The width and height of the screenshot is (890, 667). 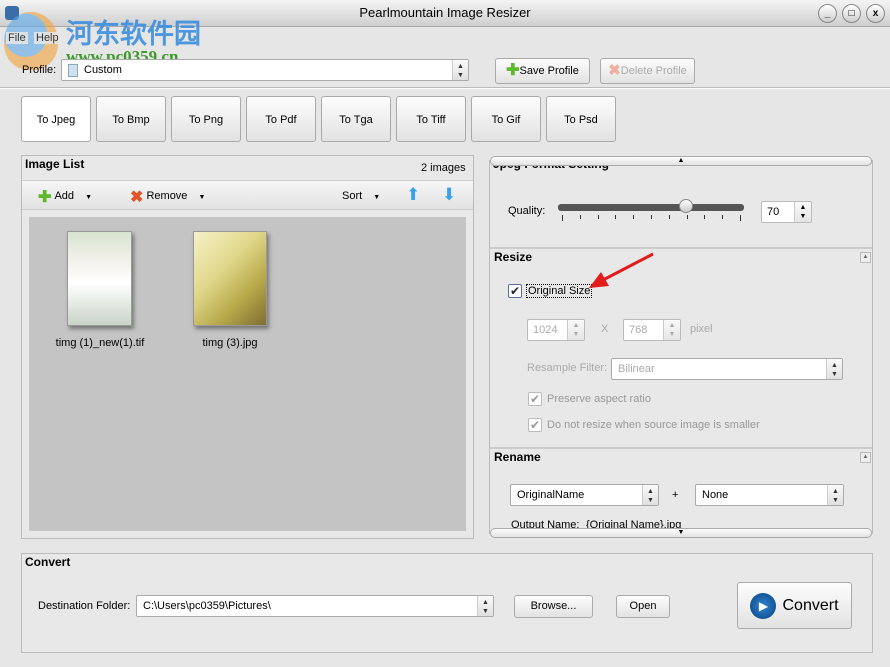 What do you see at coordinates (361, 196) in the screenshot?
I see `sort-button: Sort ▼` at bounding box center [361, 196].